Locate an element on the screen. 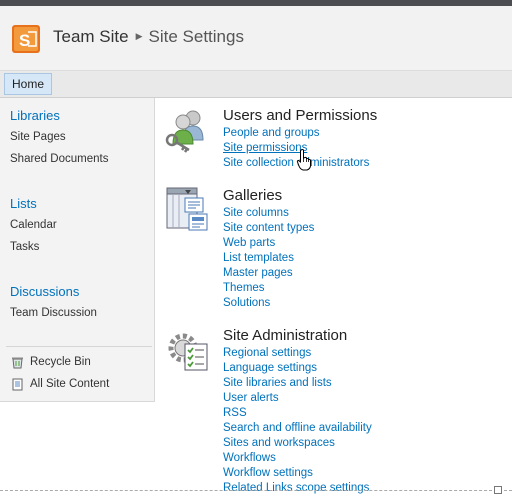 This screenshot has width=512, height=497. nav-item-team-discussion: Team Discussion is located at coordinates (53, 313).